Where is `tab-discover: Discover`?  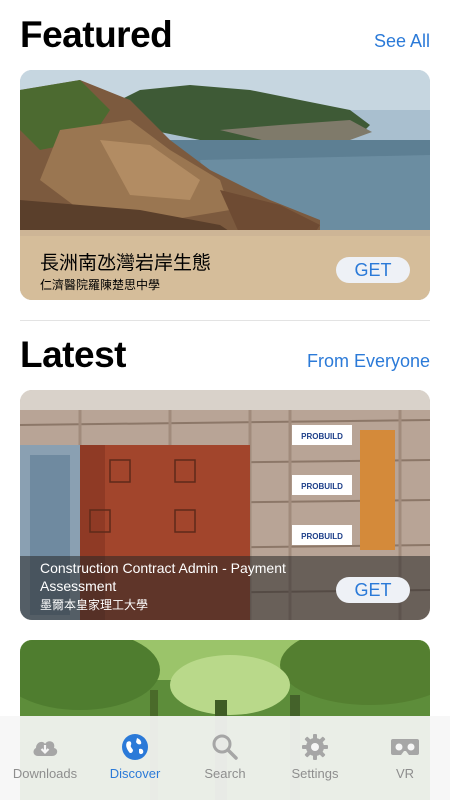 tab-discover: Discover is located at coordinates (135, 748).